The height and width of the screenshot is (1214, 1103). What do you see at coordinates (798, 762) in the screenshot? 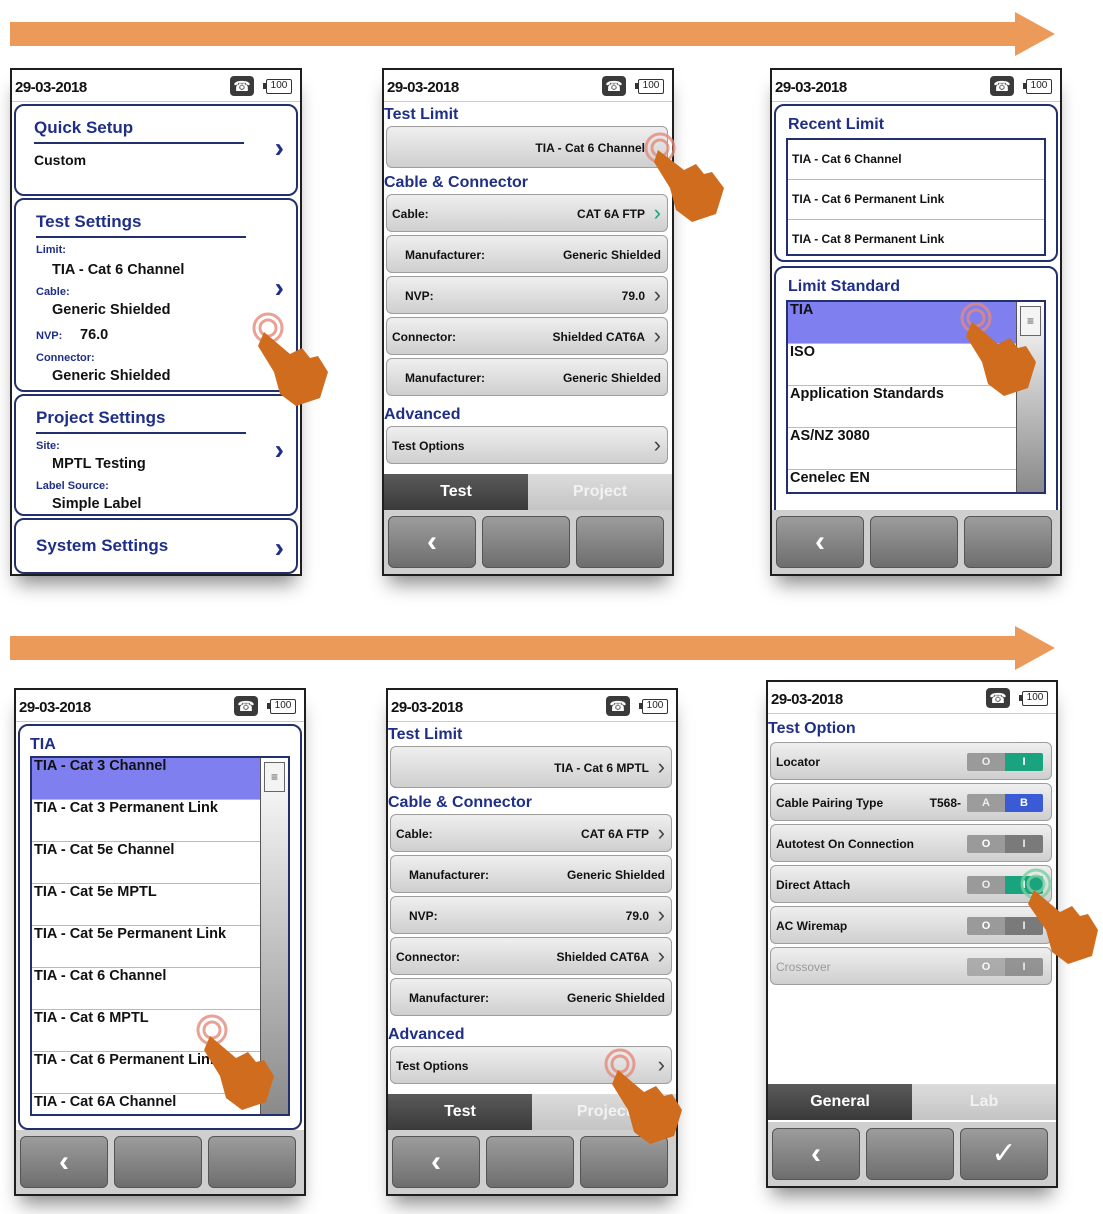
I see `option-label: Locator` at bounding box center [798, 762].